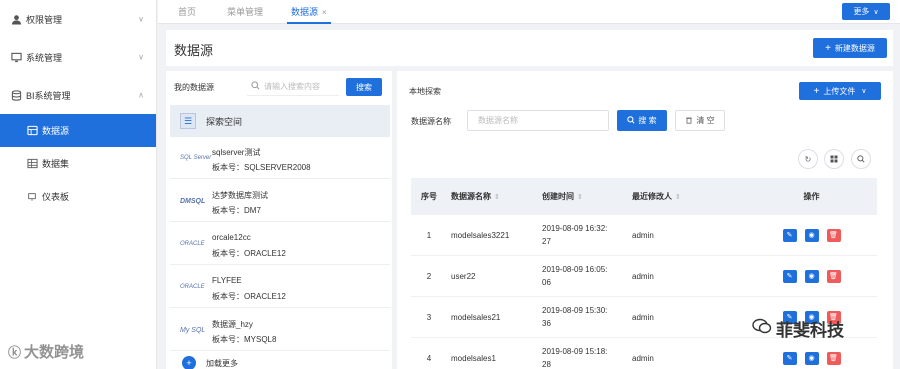 The height and width of the screenshot is (369, 900). I want to click on datasource-name: 数据源_hzy, so click(232, 324).